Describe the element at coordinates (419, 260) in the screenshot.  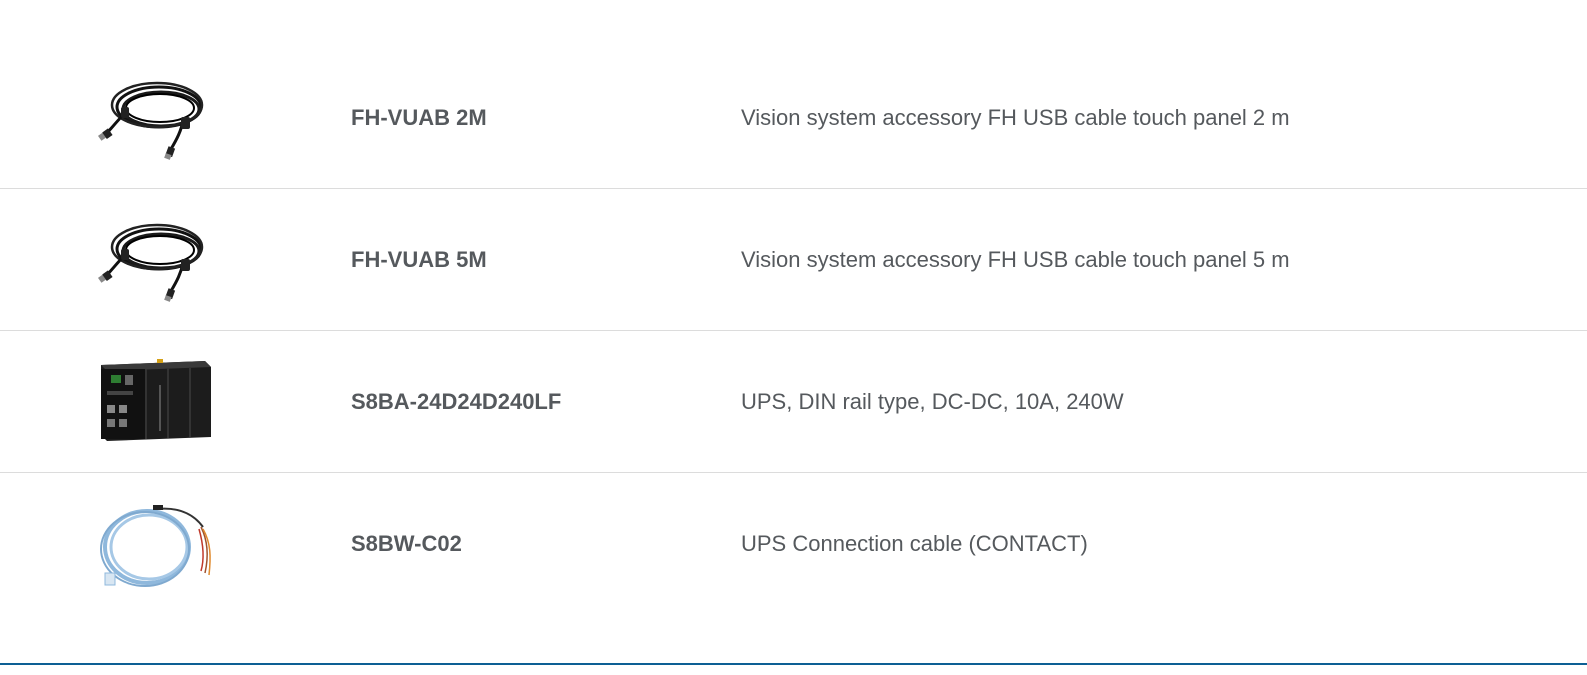
I see `product-model-link: FH-VUAB 5M` at that location.